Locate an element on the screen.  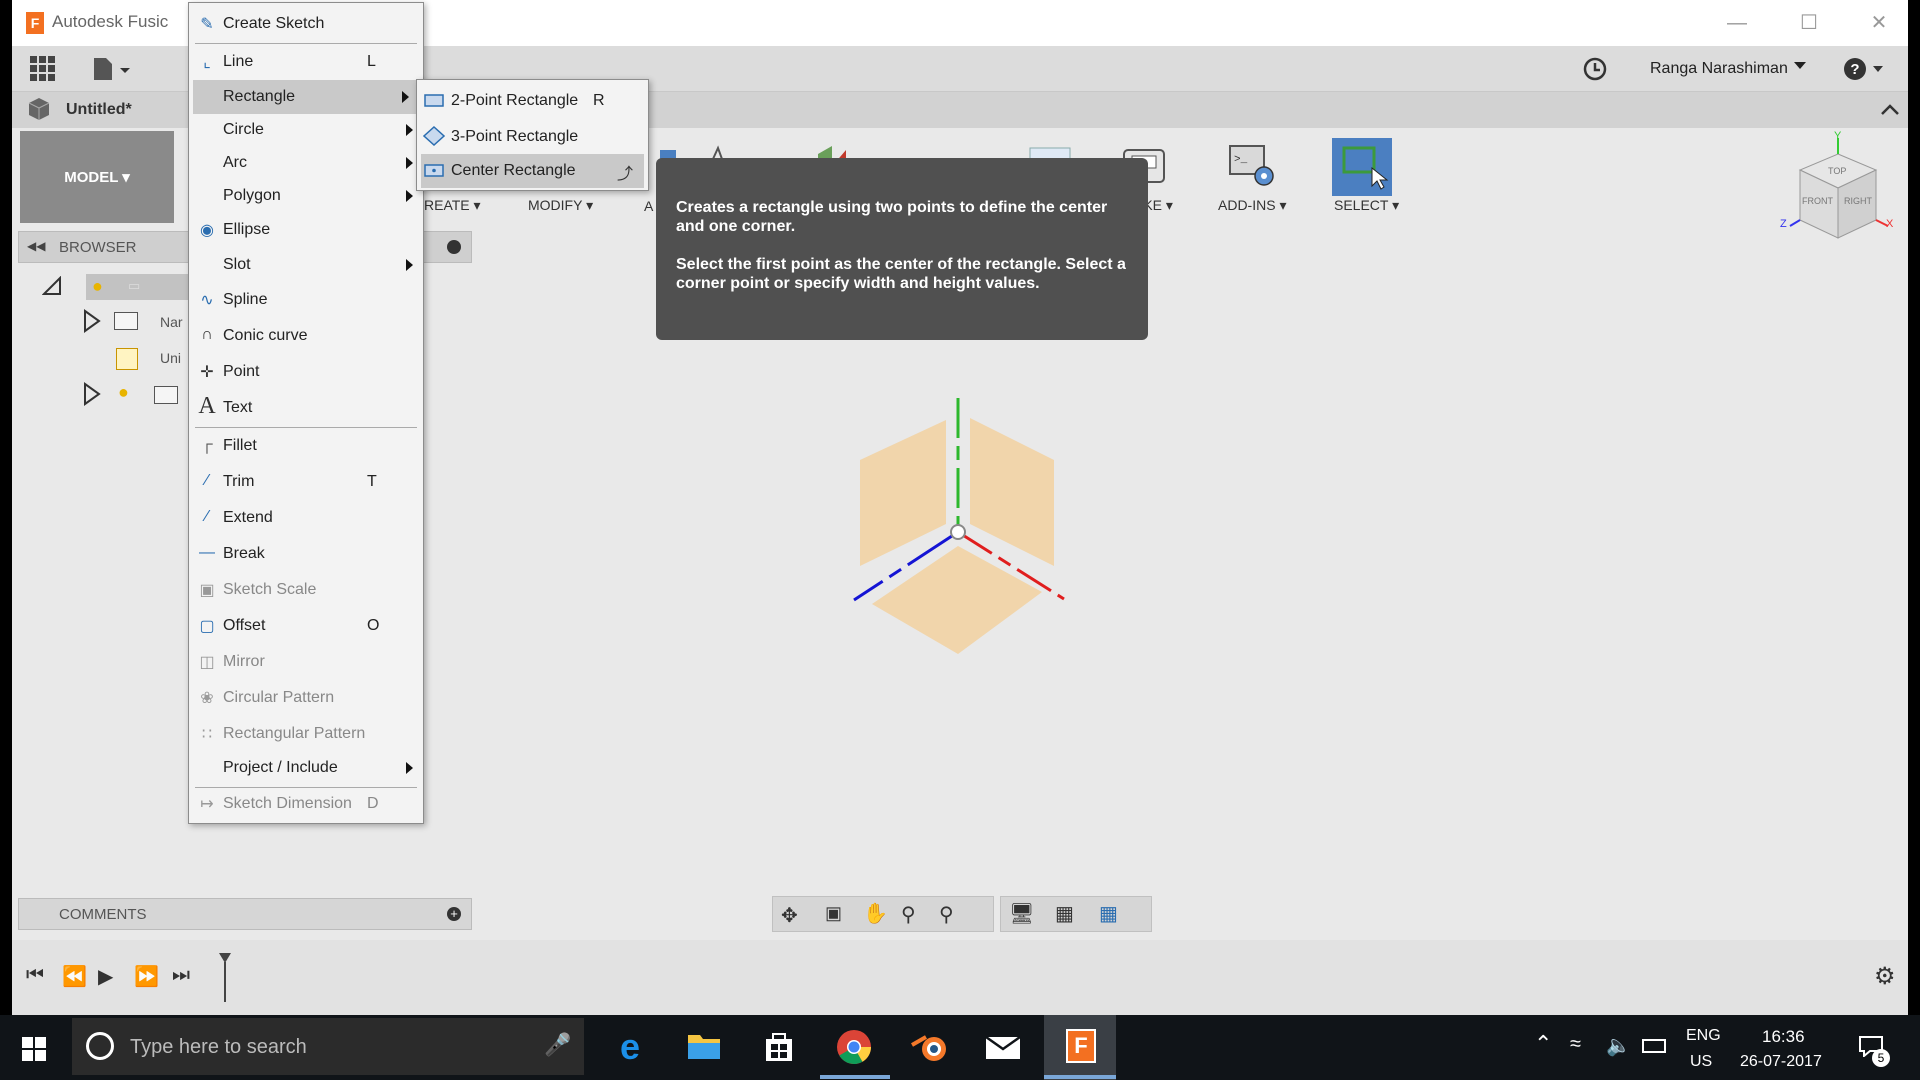
menu-item-point: ✛ Point is located at coordinates (306, 372).